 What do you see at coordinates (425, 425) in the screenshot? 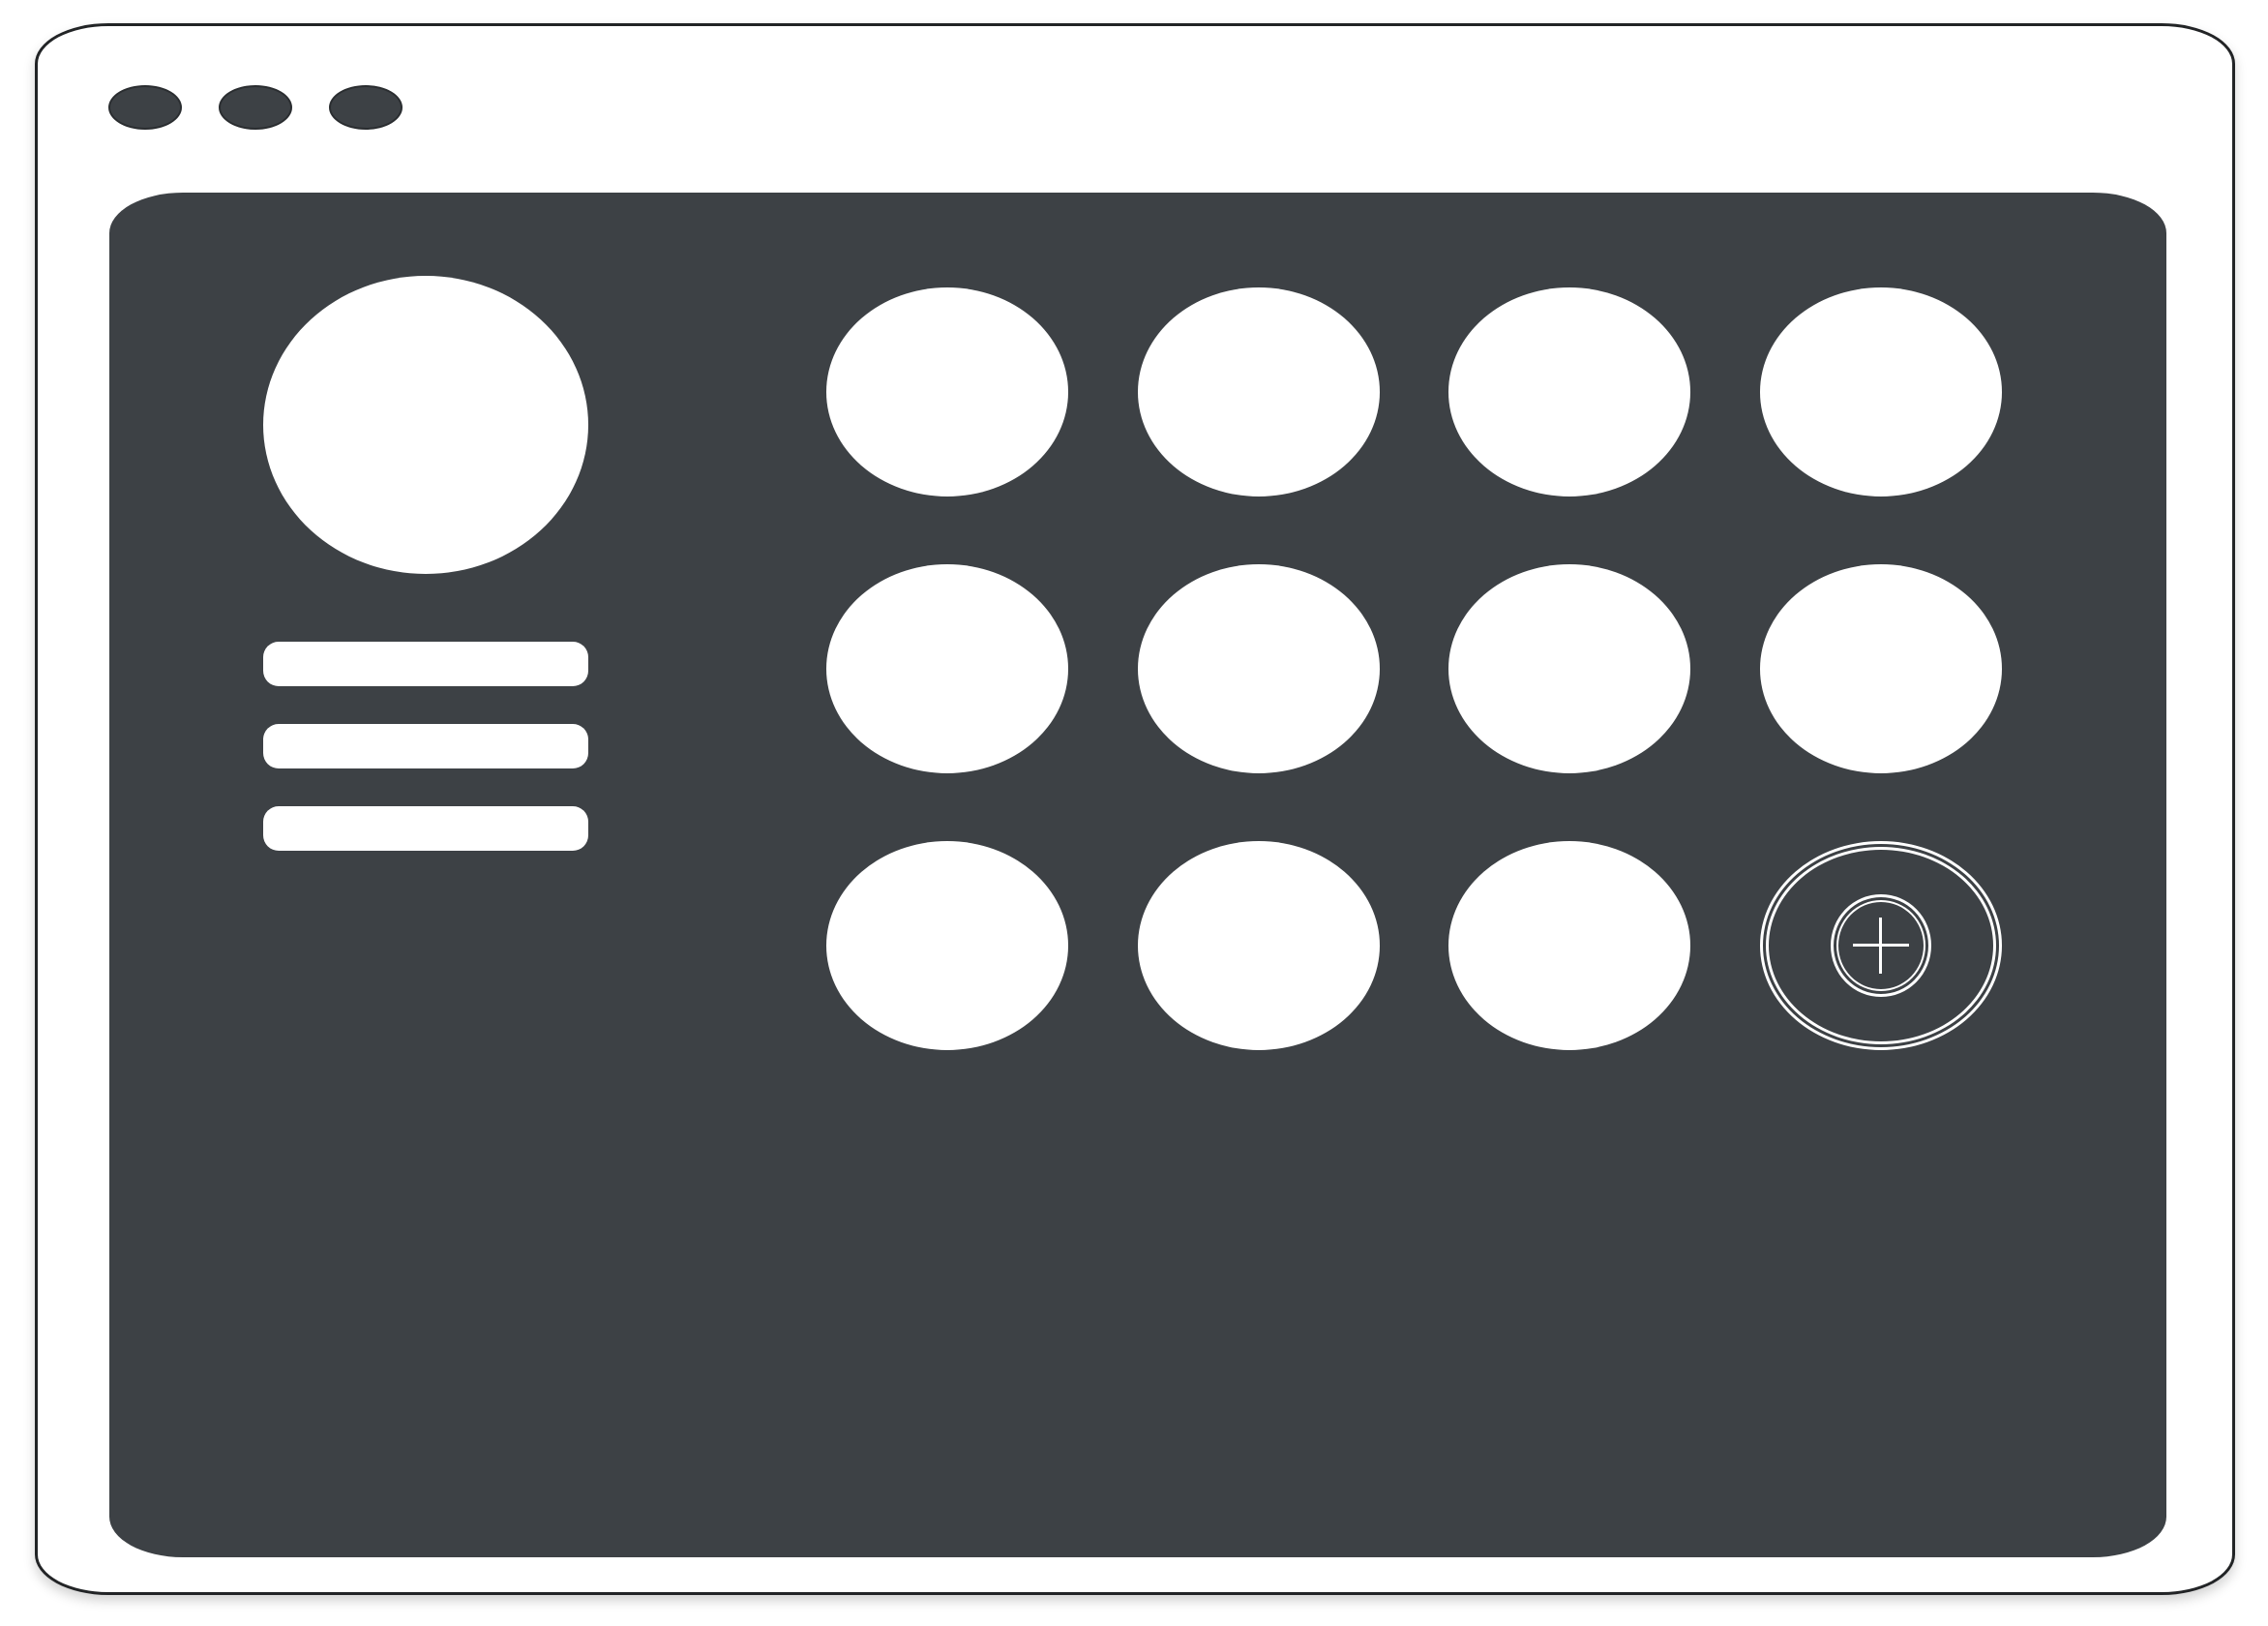
I see `profile-avatar` at bounding box center [425, 425].